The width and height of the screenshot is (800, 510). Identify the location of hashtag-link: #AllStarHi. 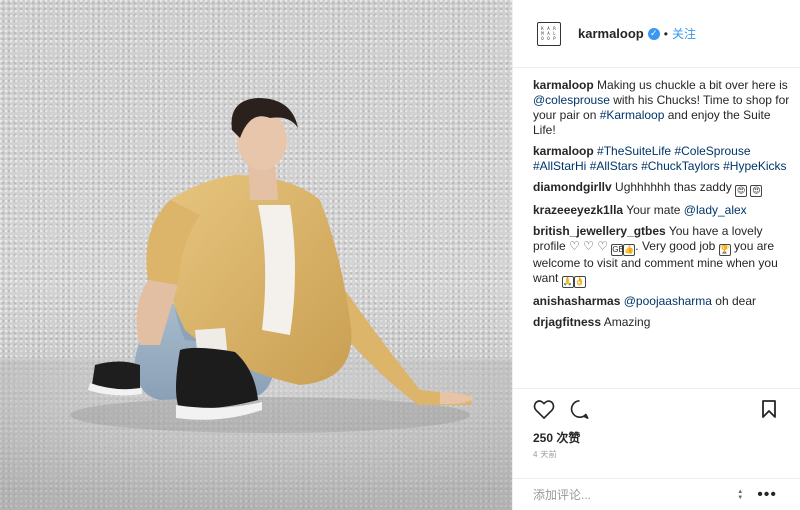
(559, 166).